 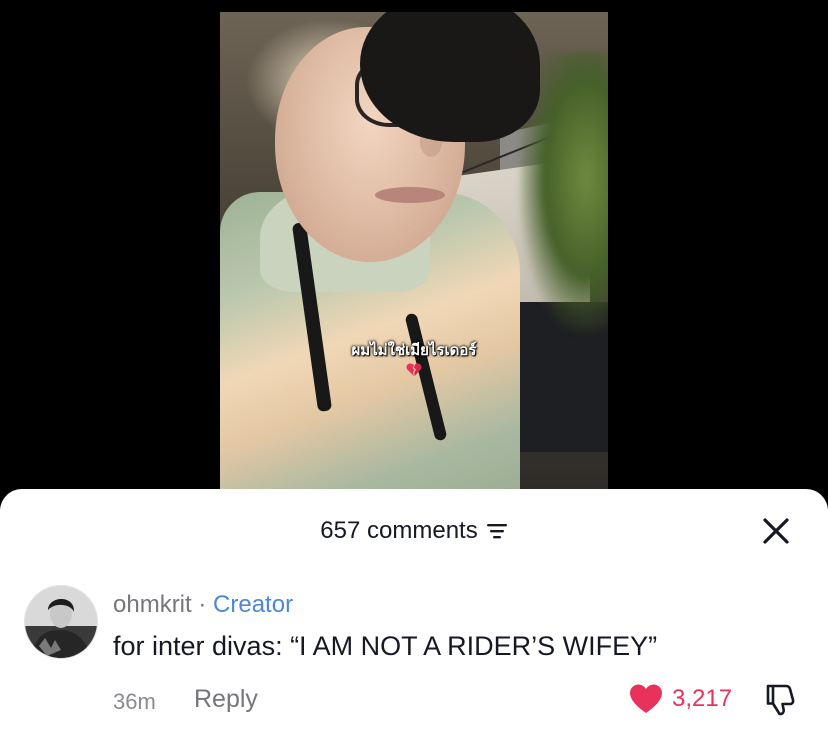 I want to click on comments-count: 657 comments, so click(x=399, y=530).